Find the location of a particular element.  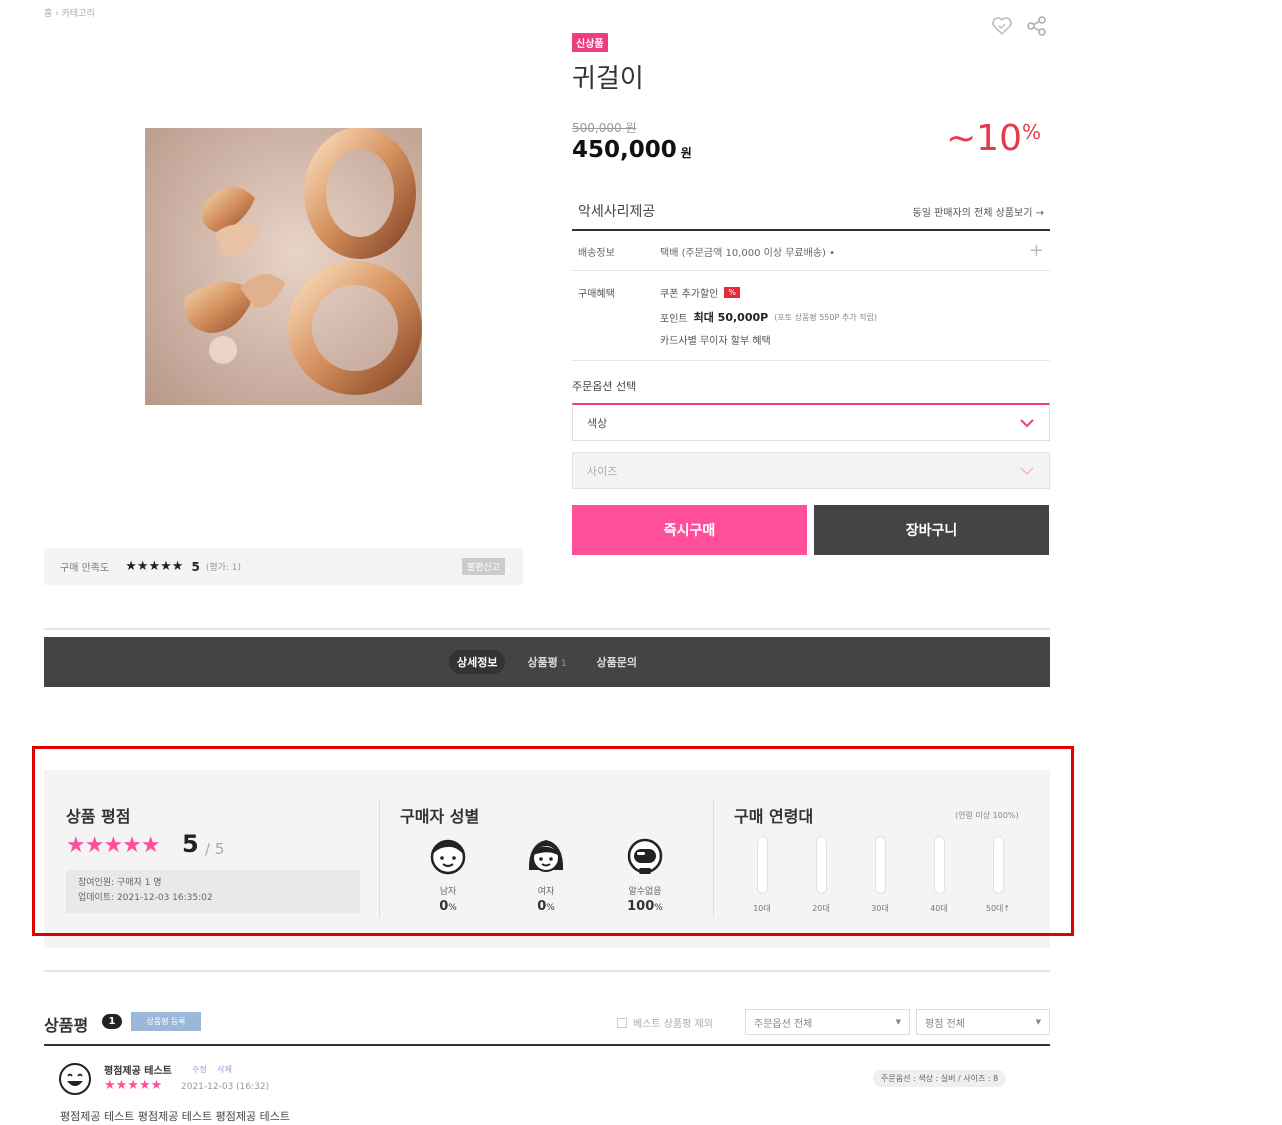

coupon-badge: % is located at coordinates (732, 292).